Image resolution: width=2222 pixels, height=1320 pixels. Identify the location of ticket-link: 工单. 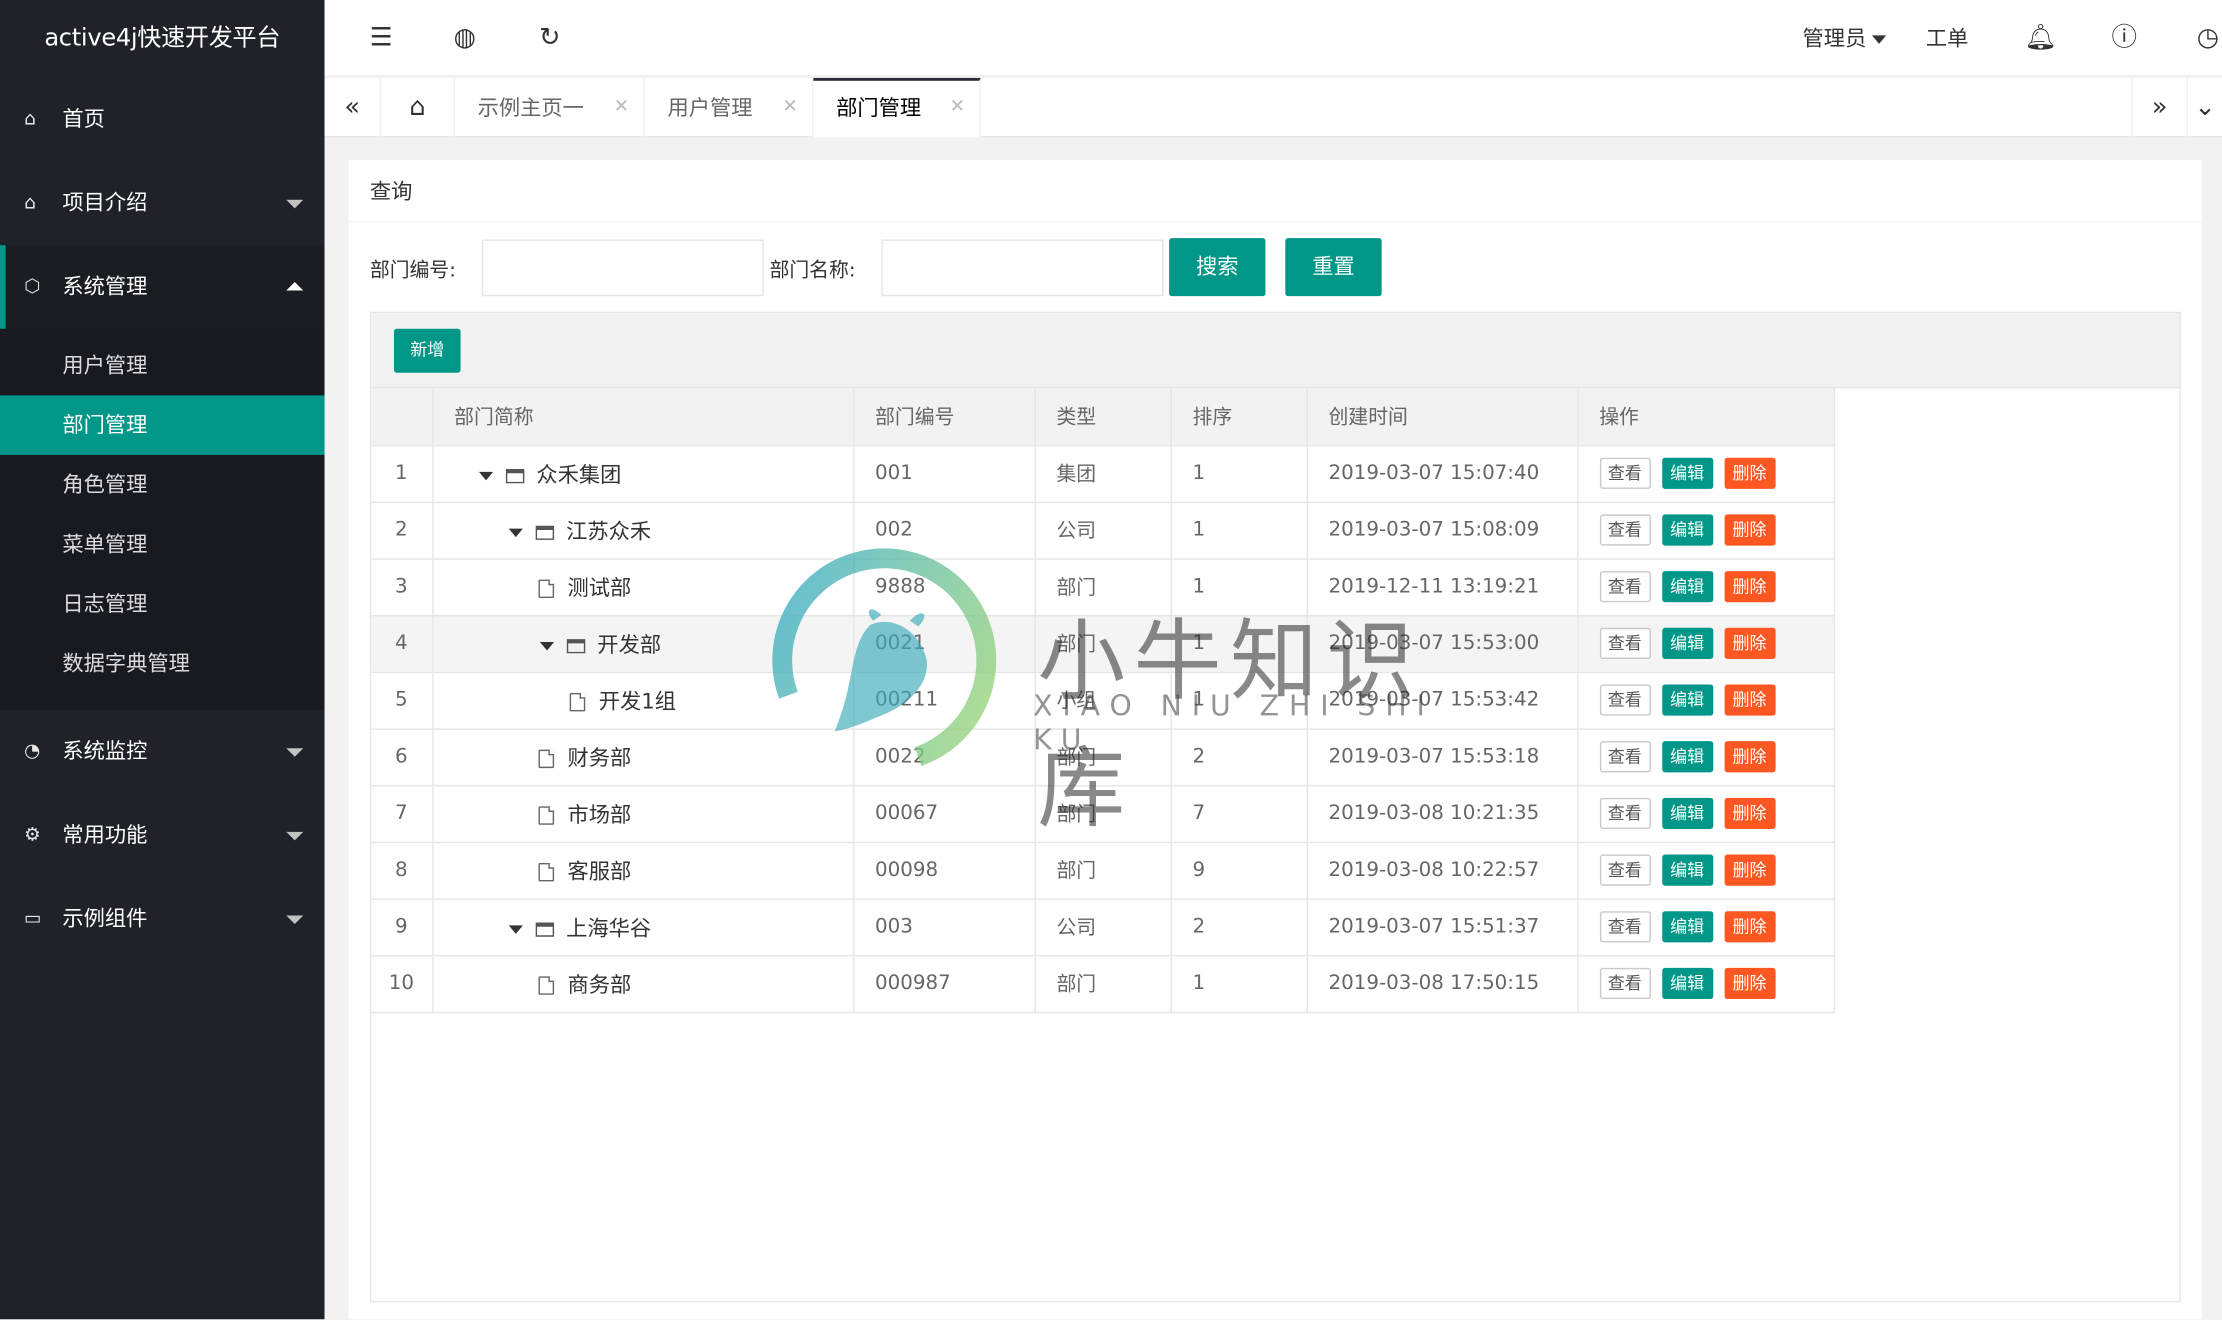
(1947, 38).